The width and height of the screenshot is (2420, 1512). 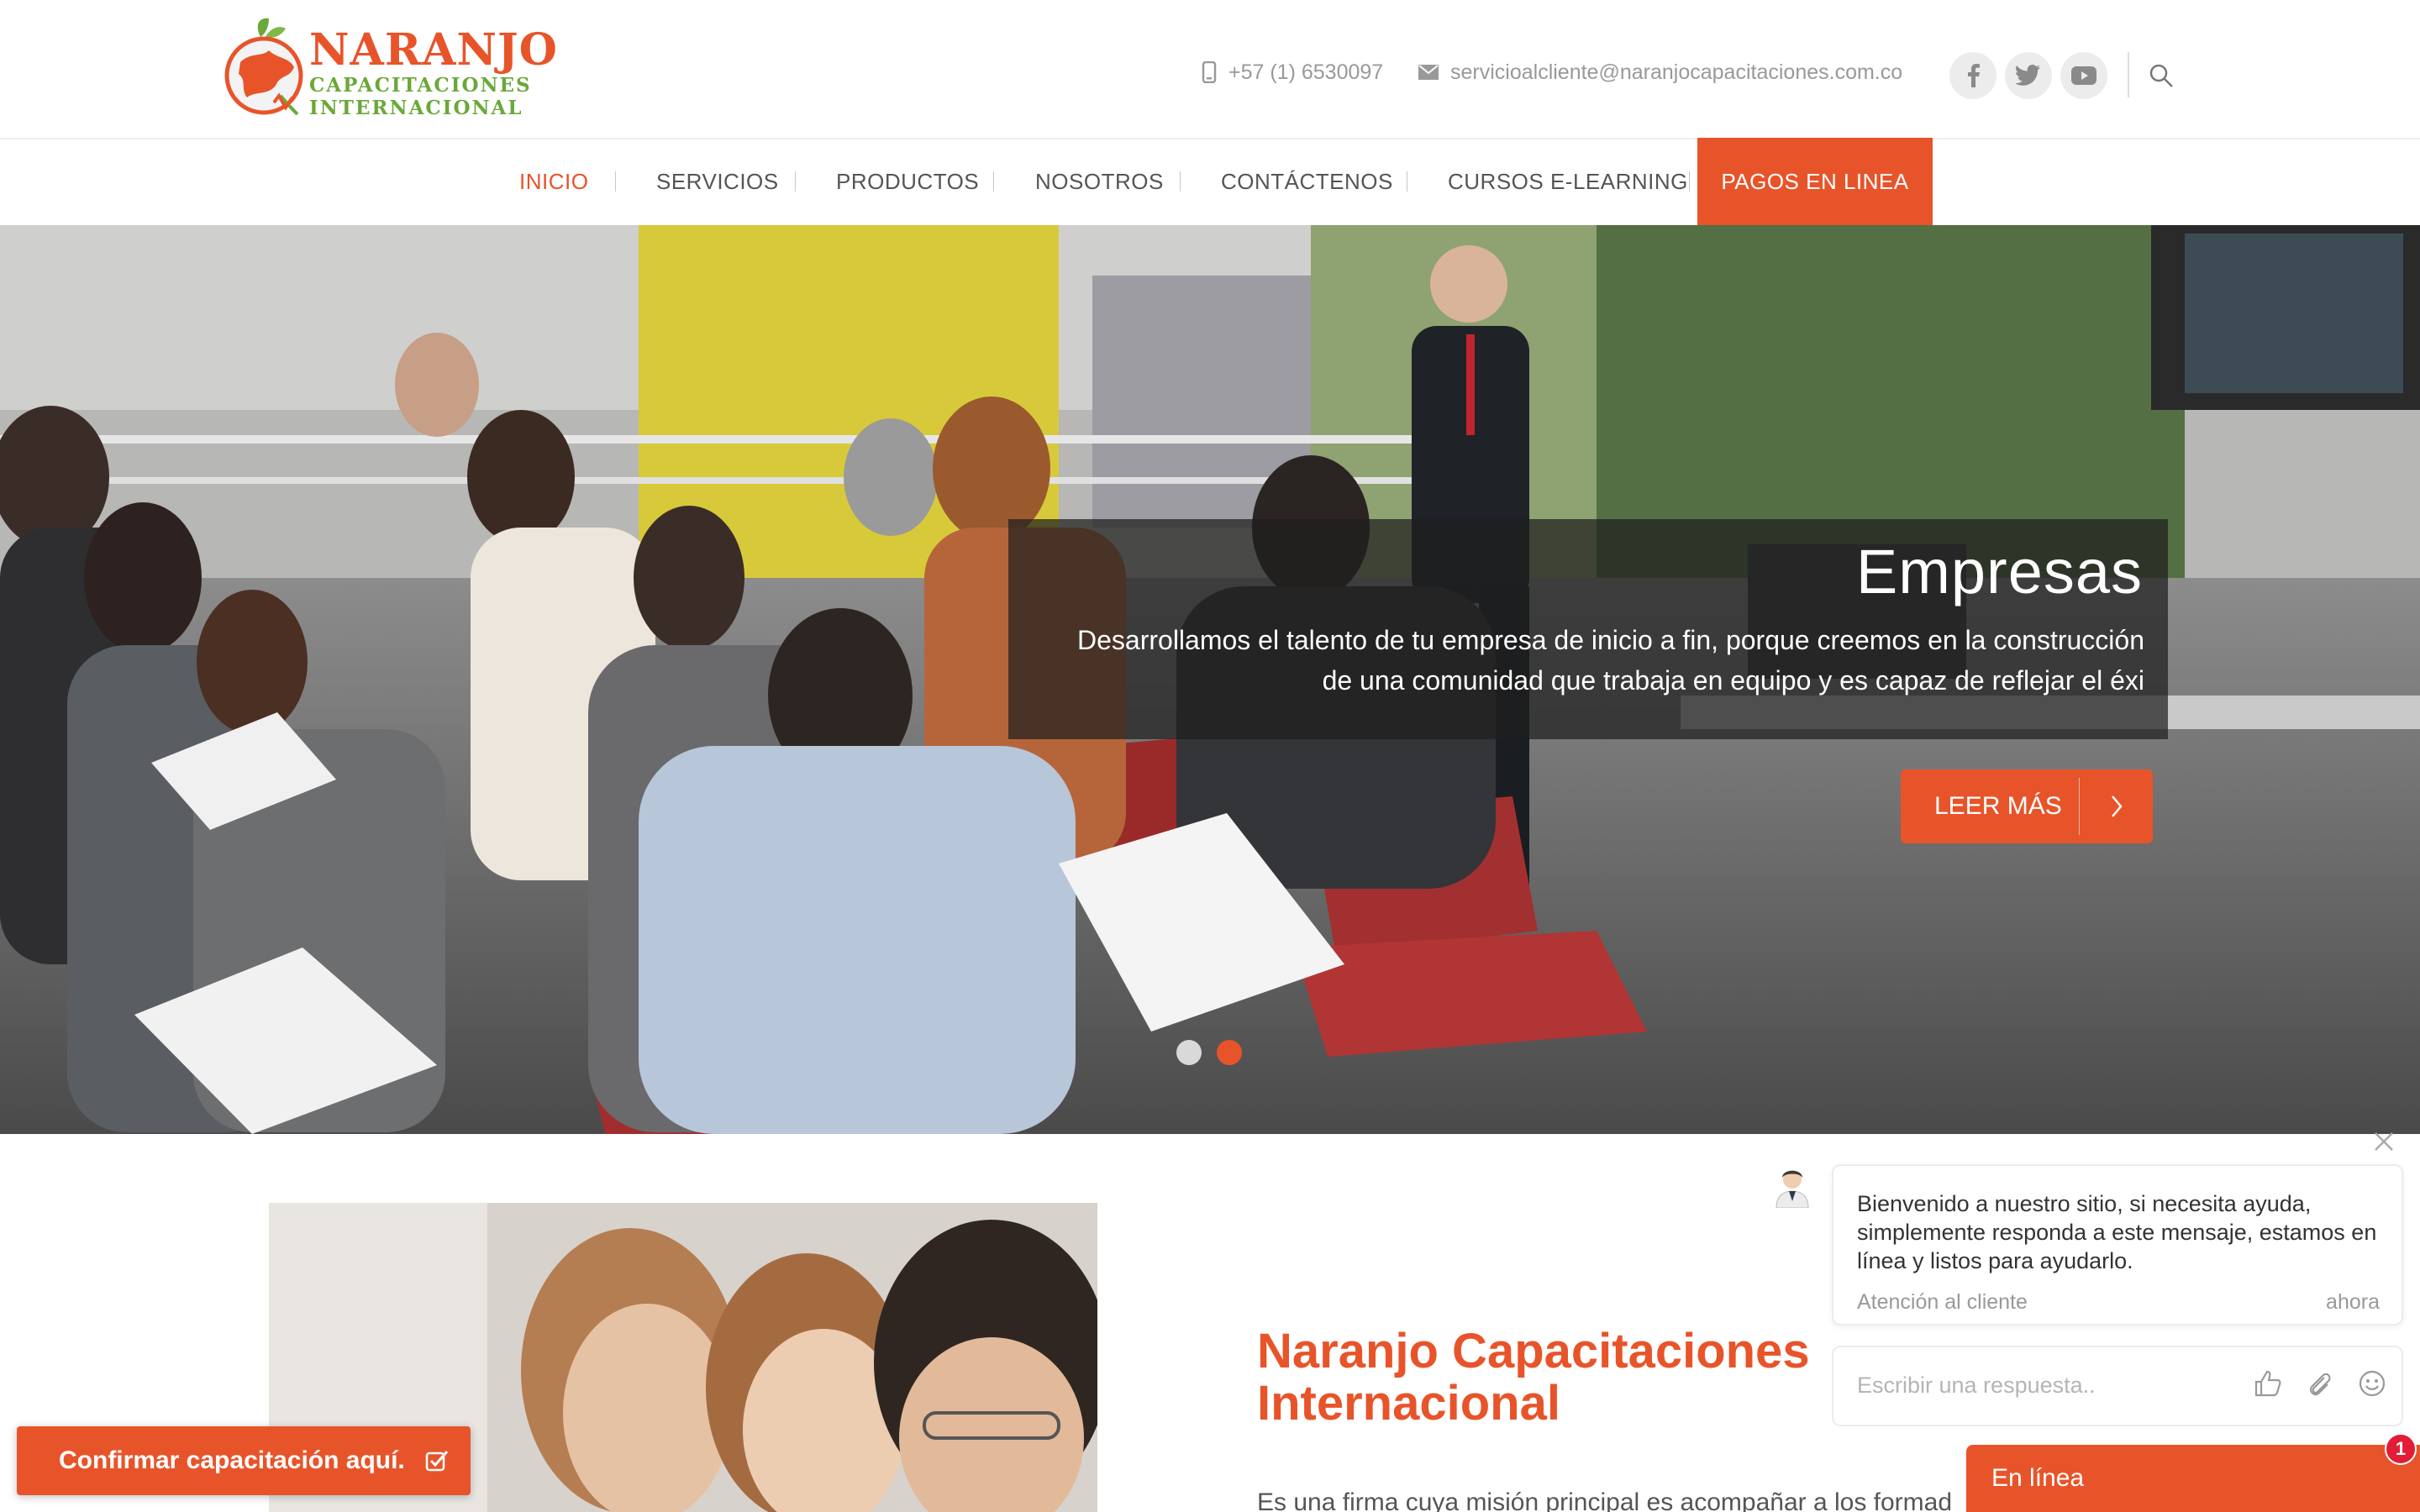 I want to click on company-title: Naranjo Capacitaciones Internacional, so click(x=1533, y=1377).